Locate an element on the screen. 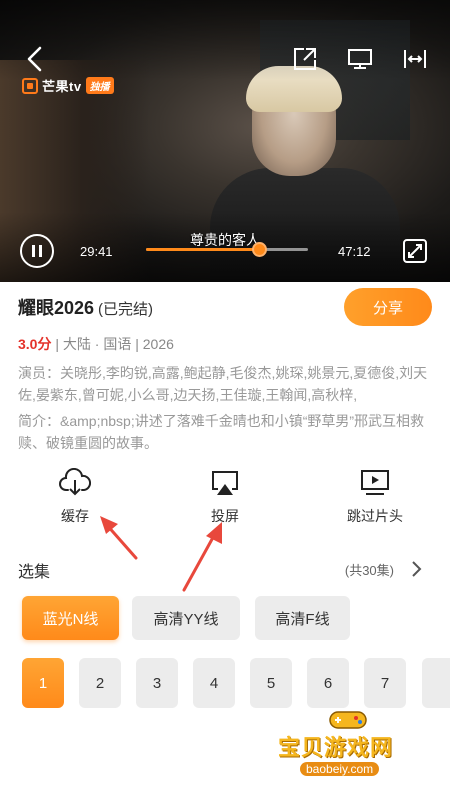  show-meta: 3.0分 | 大陆 · 国语 | 2026 is located at coordinates (96, 344).